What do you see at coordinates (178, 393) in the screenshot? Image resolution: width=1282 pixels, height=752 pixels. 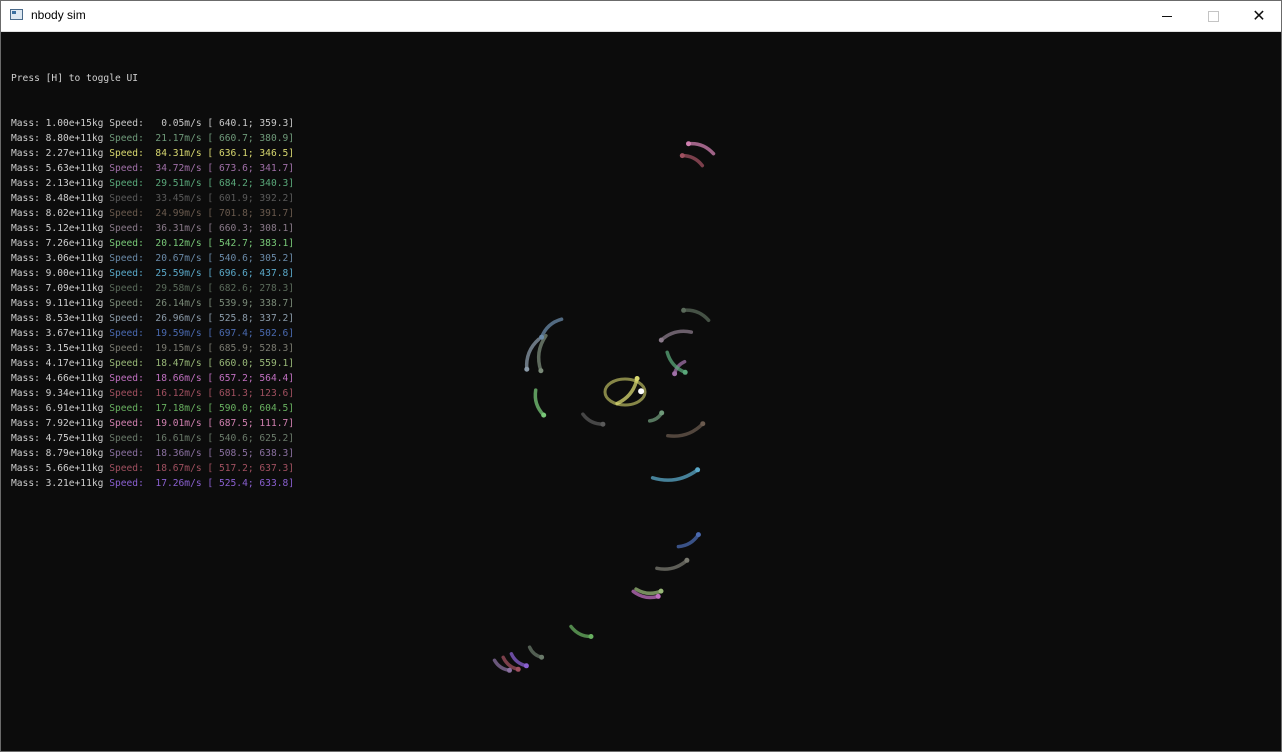 I see `body-speed: 16.12m/s` at bounding box center [178, 393].